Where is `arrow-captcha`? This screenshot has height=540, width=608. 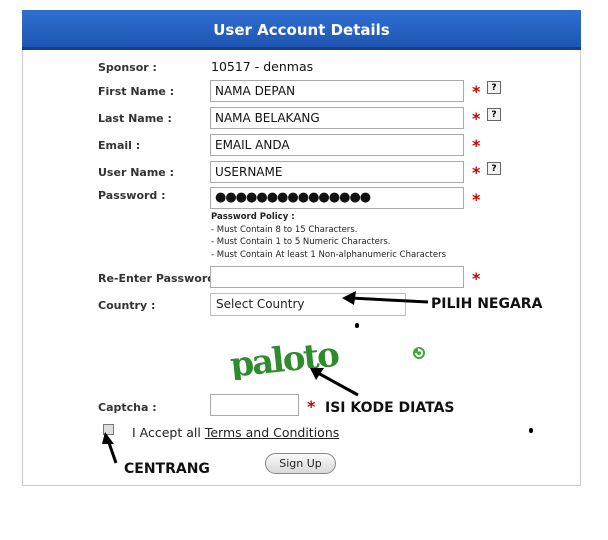
arrow-captcha is located at coordinates (338, 384).